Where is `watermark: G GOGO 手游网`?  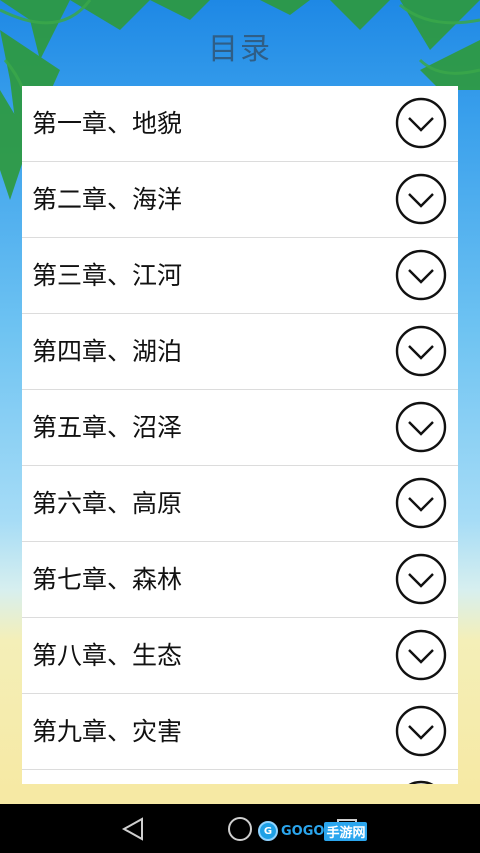
watermark: G GOGO 手游网 is located at coordinates (313, 831).